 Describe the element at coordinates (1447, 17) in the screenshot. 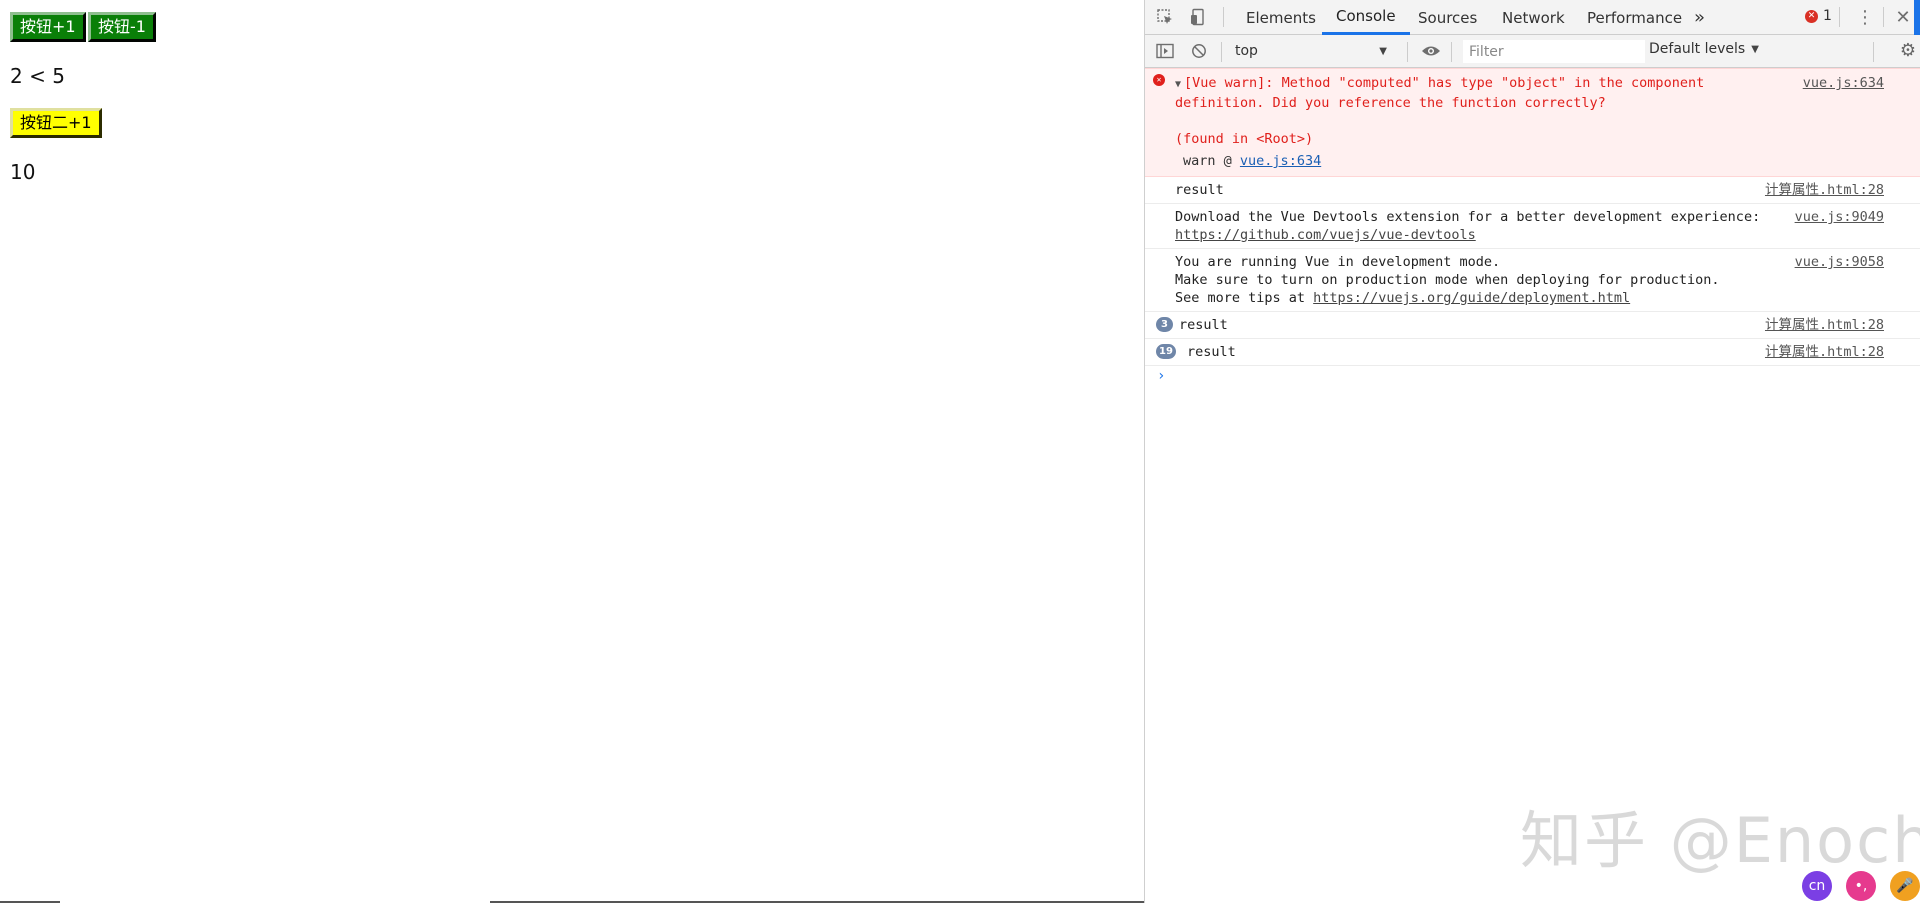

I see `tab-sources: Sources` at that location.